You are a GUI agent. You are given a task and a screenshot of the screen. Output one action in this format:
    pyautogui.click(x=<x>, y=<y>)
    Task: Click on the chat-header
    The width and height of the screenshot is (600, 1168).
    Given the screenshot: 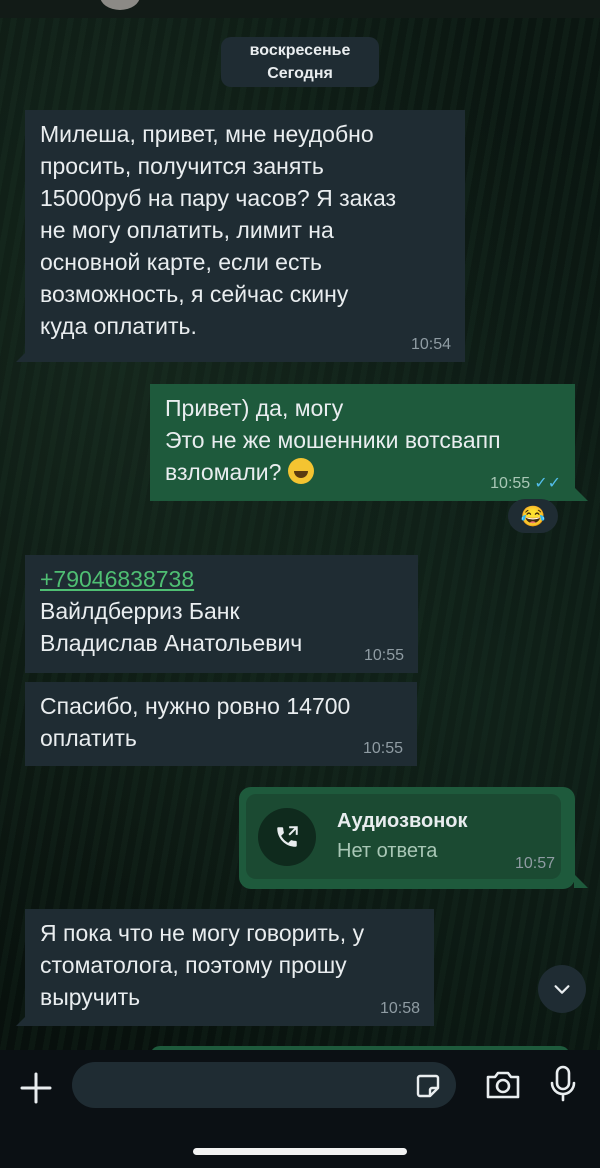 What is the action you would take?
    pyautogui.click(x=300, y=9)
    